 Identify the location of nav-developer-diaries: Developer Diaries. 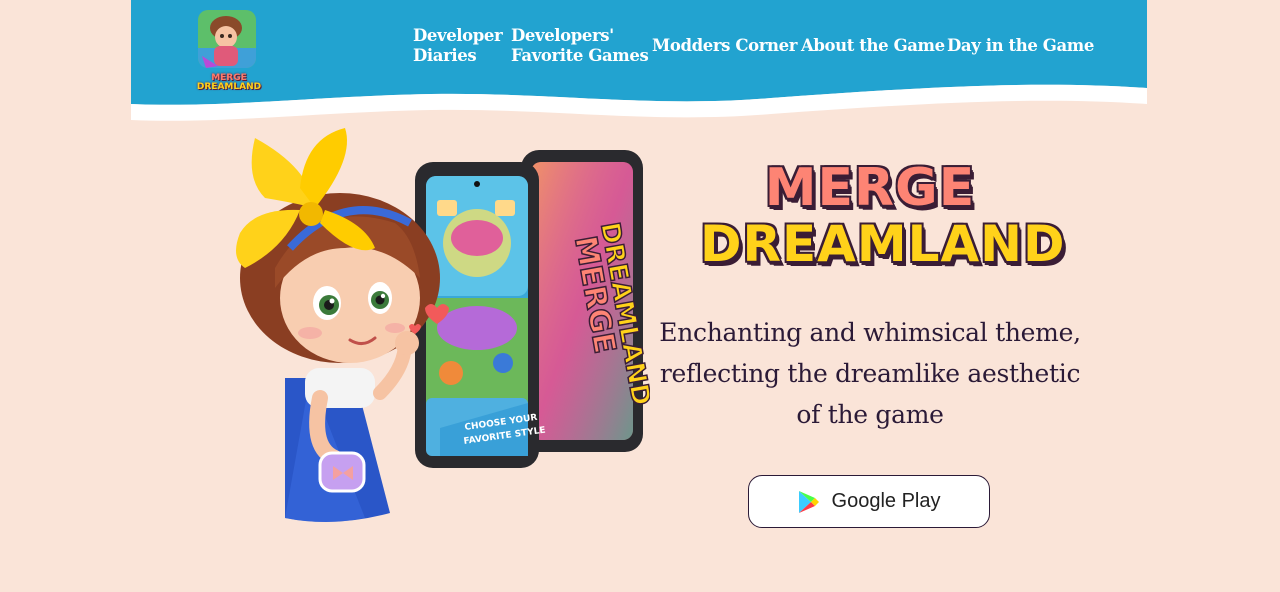
(458, 46).